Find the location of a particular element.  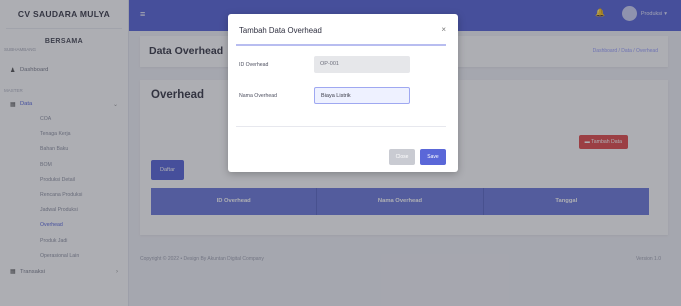

save-button: Save is located at coordinates (433, 157).